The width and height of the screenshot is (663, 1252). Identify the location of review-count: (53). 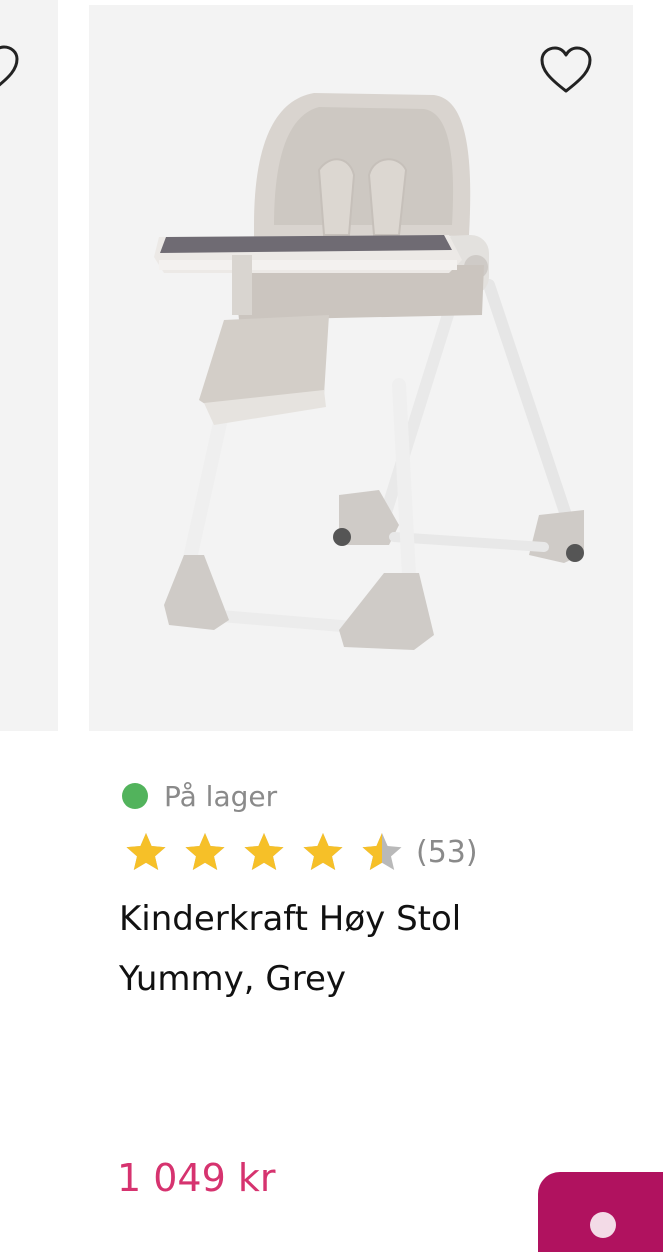
(447, 852).